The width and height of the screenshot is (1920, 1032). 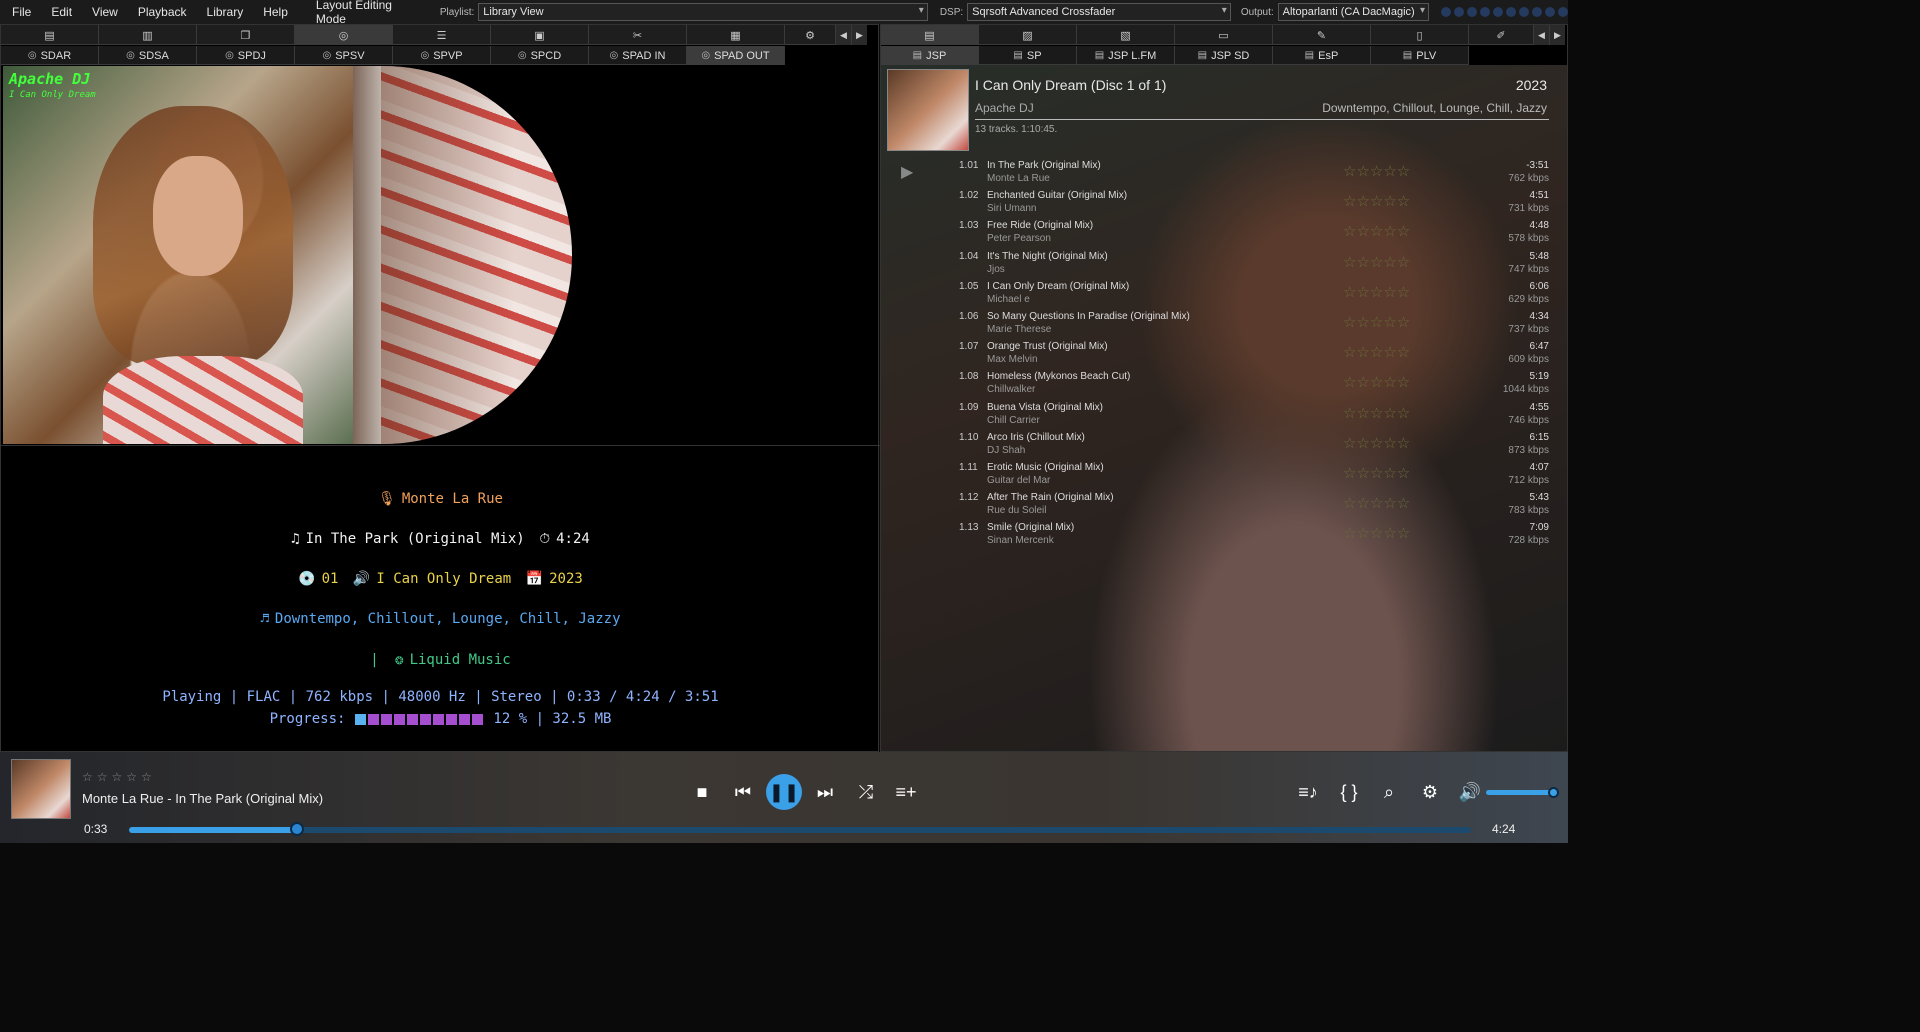 I want to click on previous-button: ⏮, so click(x=743, y=792).